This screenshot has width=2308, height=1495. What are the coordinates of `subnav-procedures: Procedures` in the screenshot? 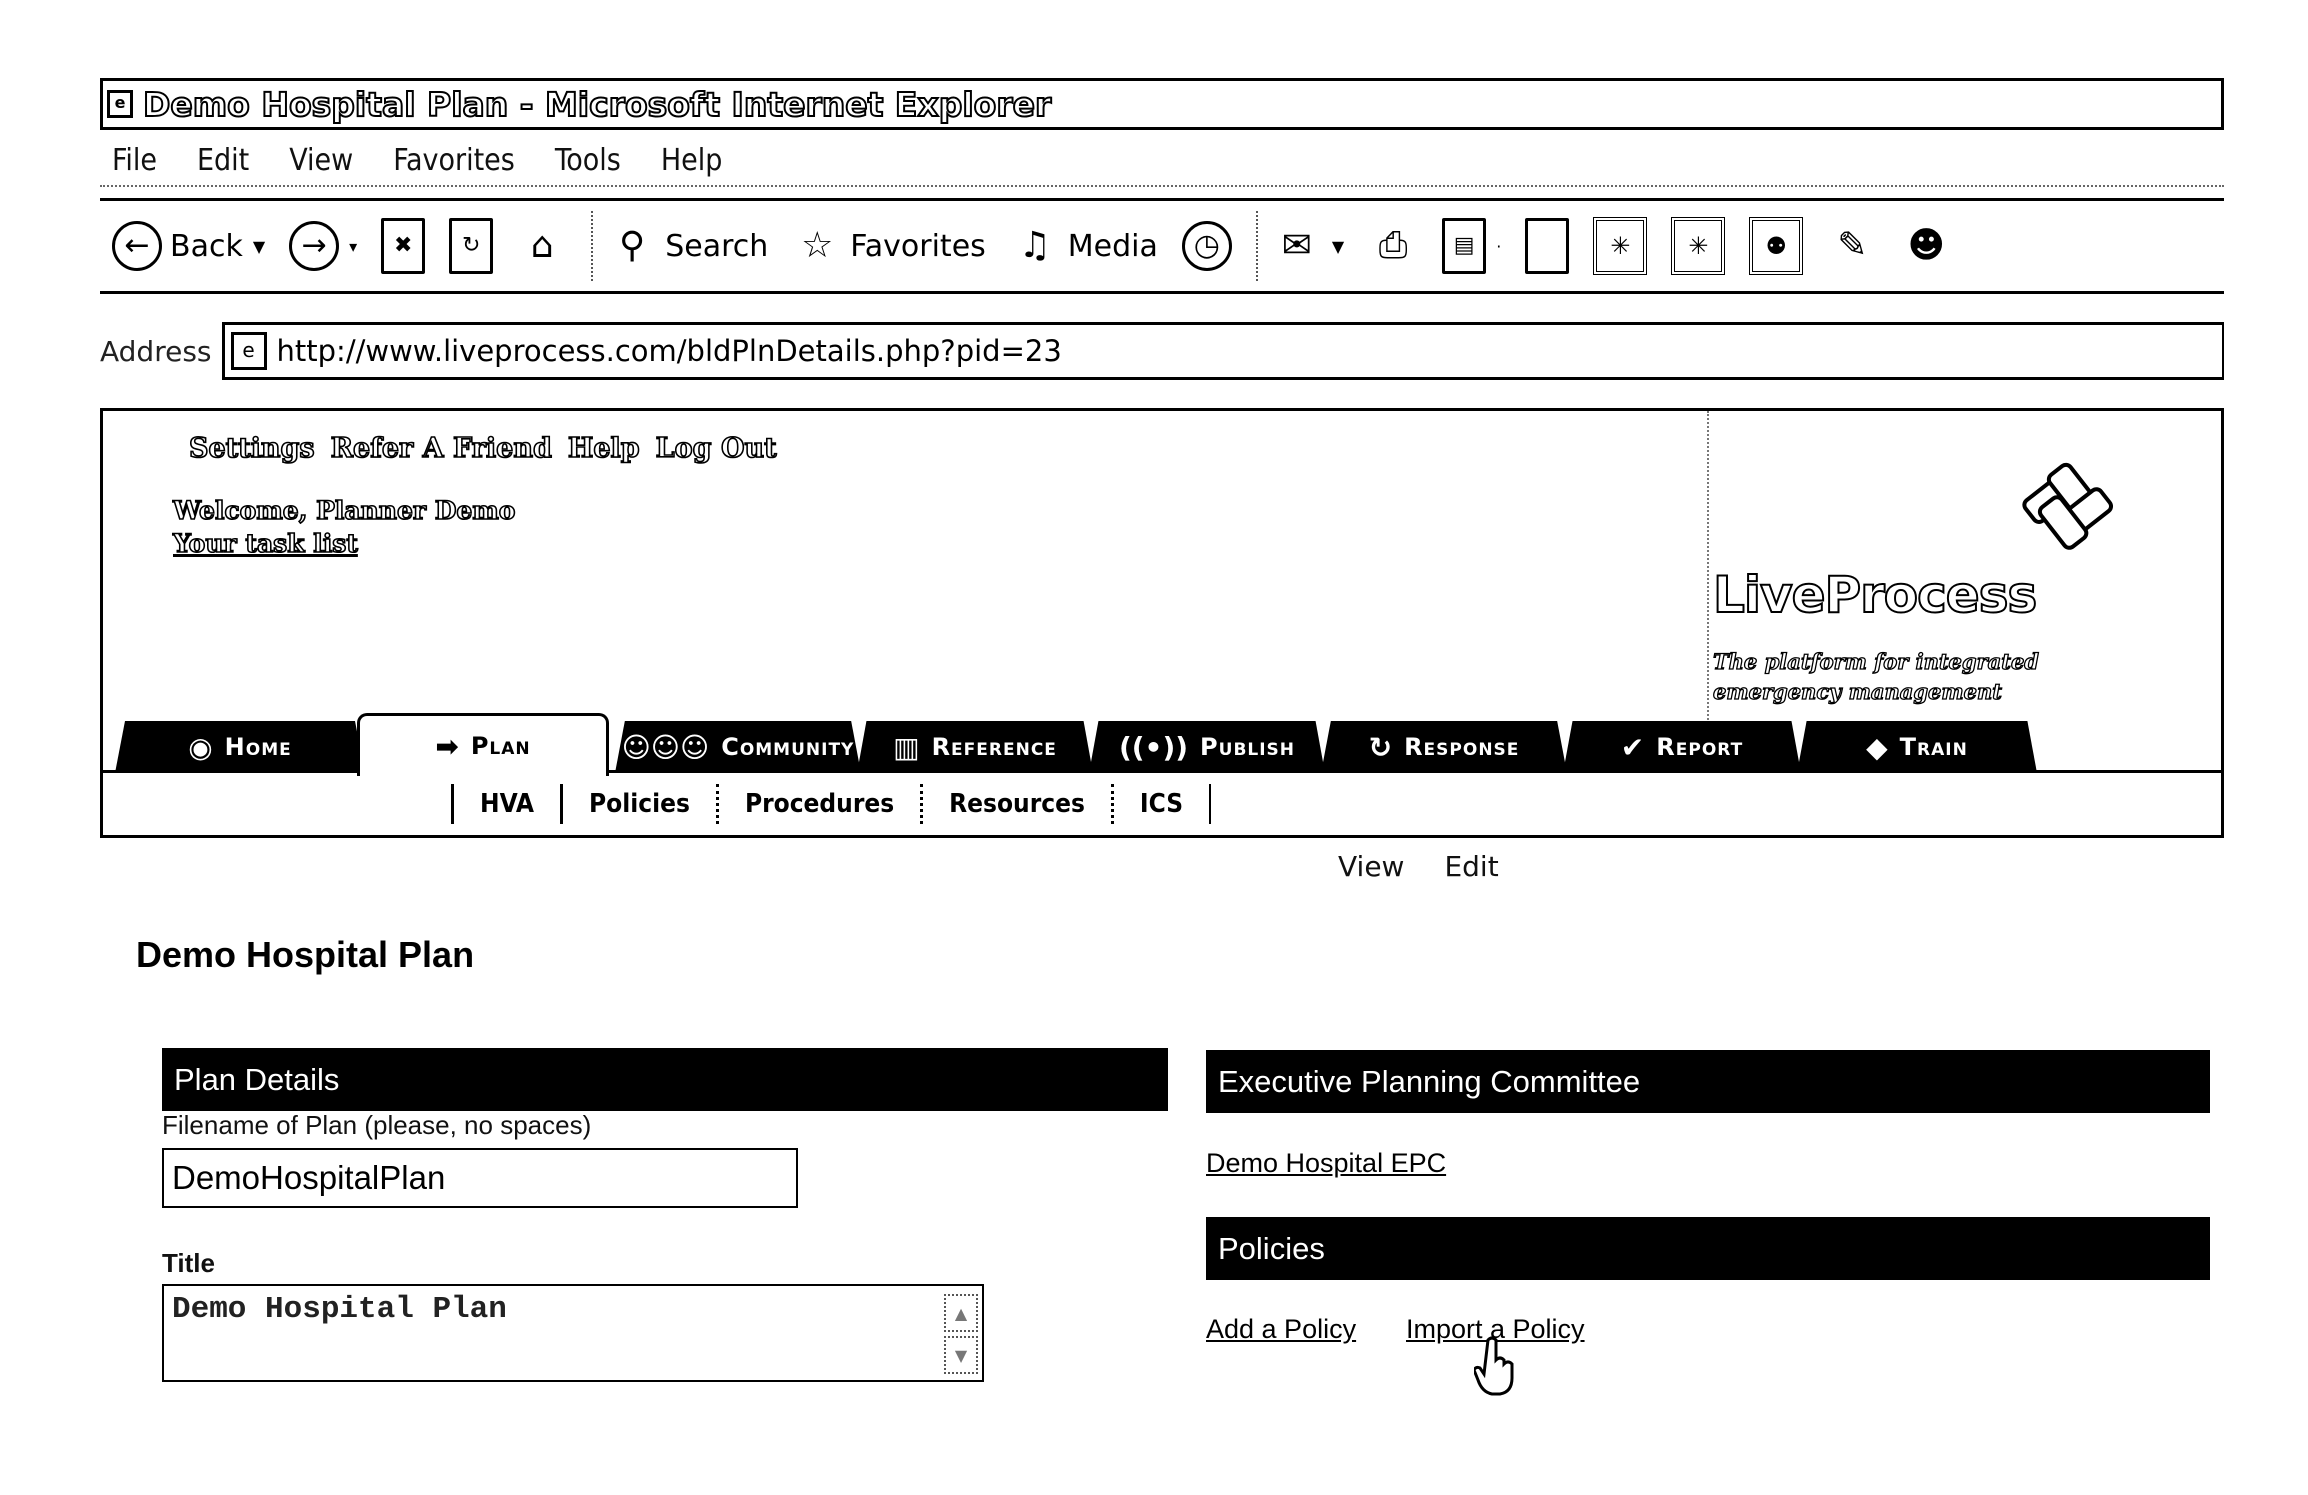 It's located at (819, 804).